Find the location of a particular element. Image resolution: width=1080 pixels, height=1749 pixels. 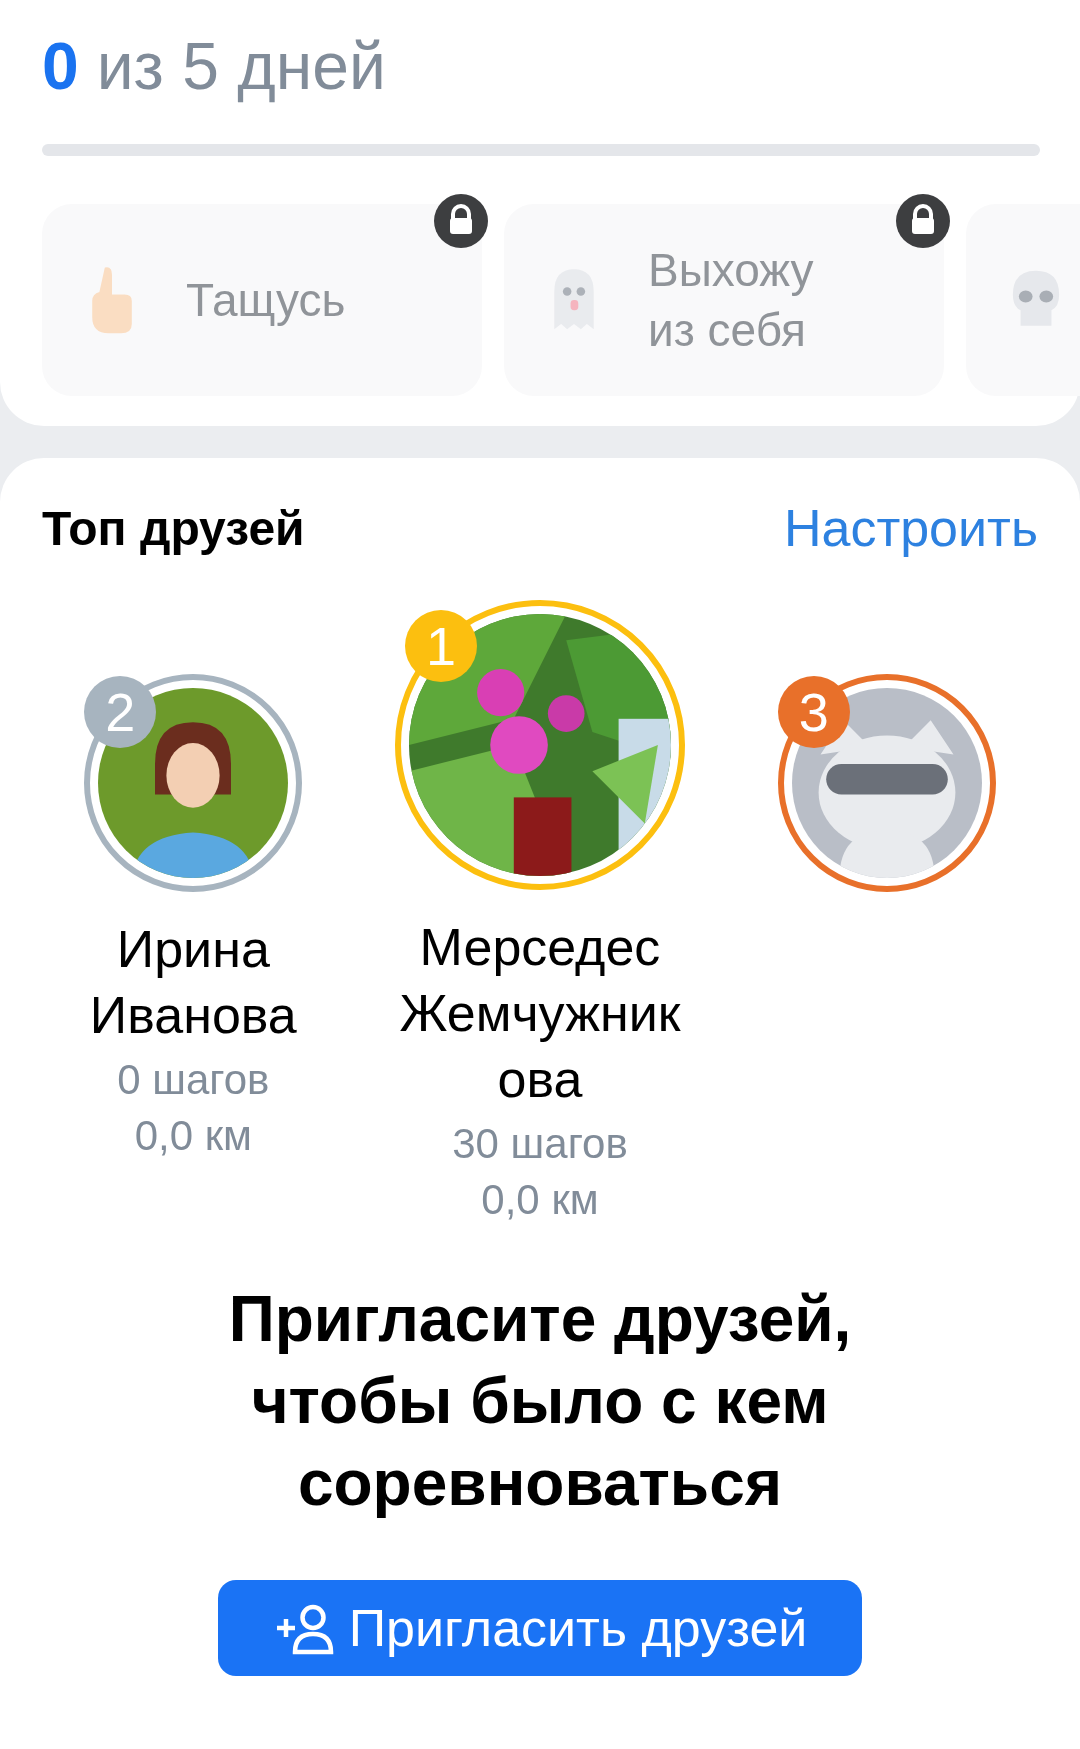

friend-steps: 30 шагов is located at coordinates (540, 1144).